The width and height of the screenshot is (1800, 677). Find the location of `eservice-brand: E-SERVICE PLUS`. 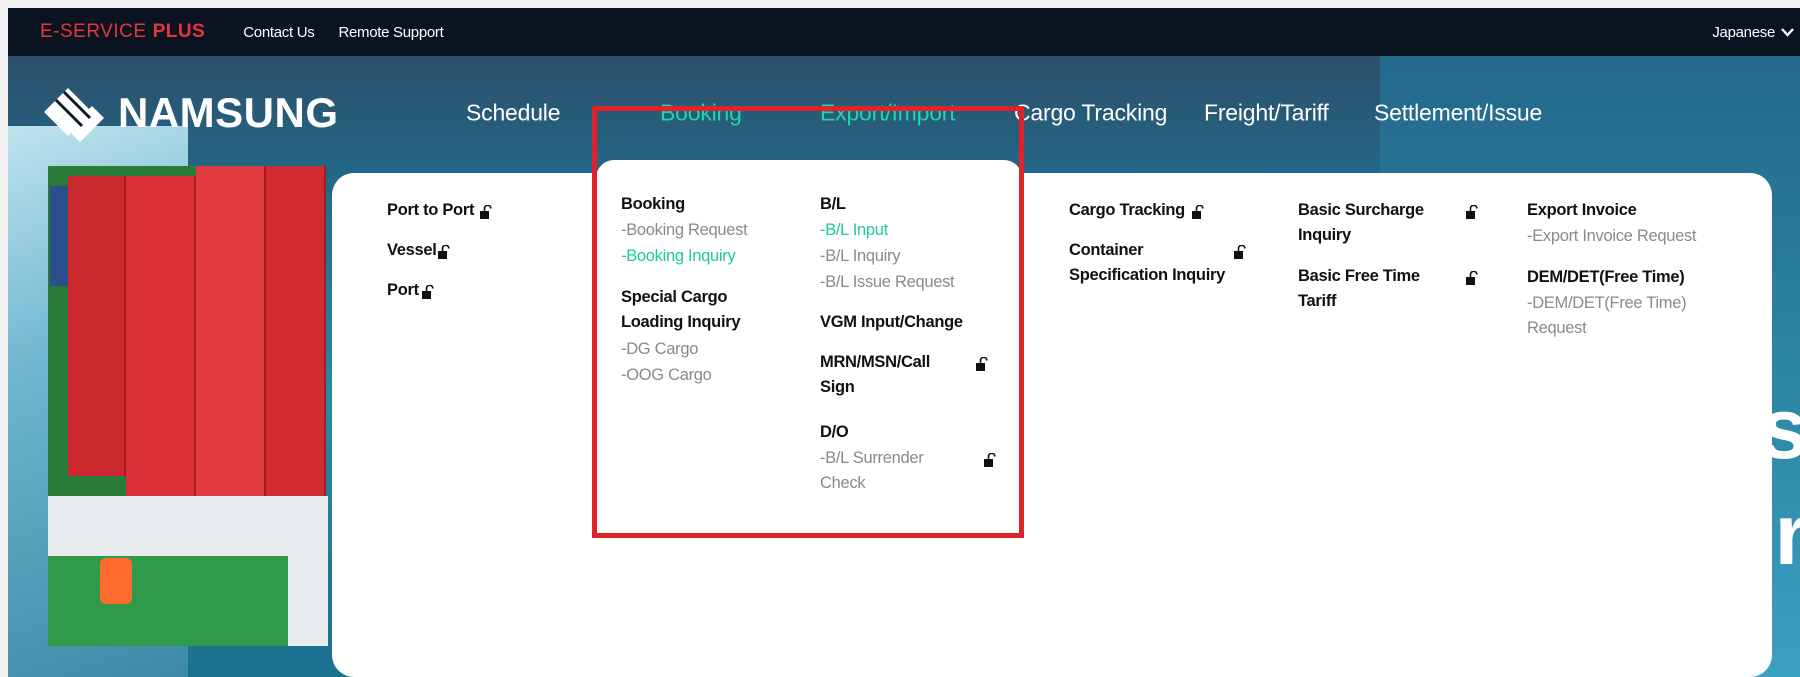

eservice-brand: E-SERVICE PLUS is located at coordinates (122, 32).